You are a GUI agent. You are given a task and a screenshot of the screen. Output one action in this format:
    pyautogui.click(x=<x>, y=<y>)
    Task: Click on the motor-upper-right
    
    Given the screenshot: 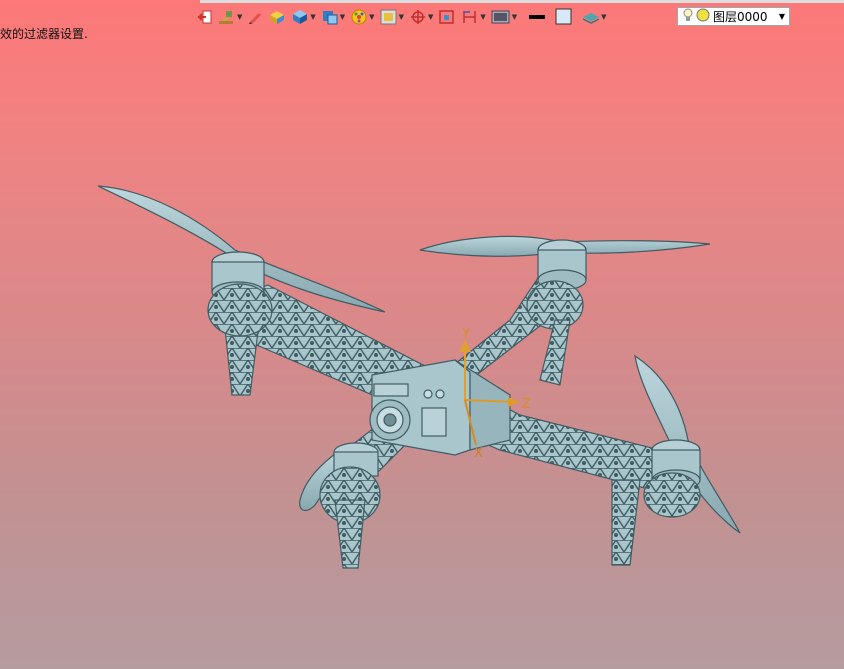 What is the action you would take?
    pyautogui.click(x=556, y=312)
    